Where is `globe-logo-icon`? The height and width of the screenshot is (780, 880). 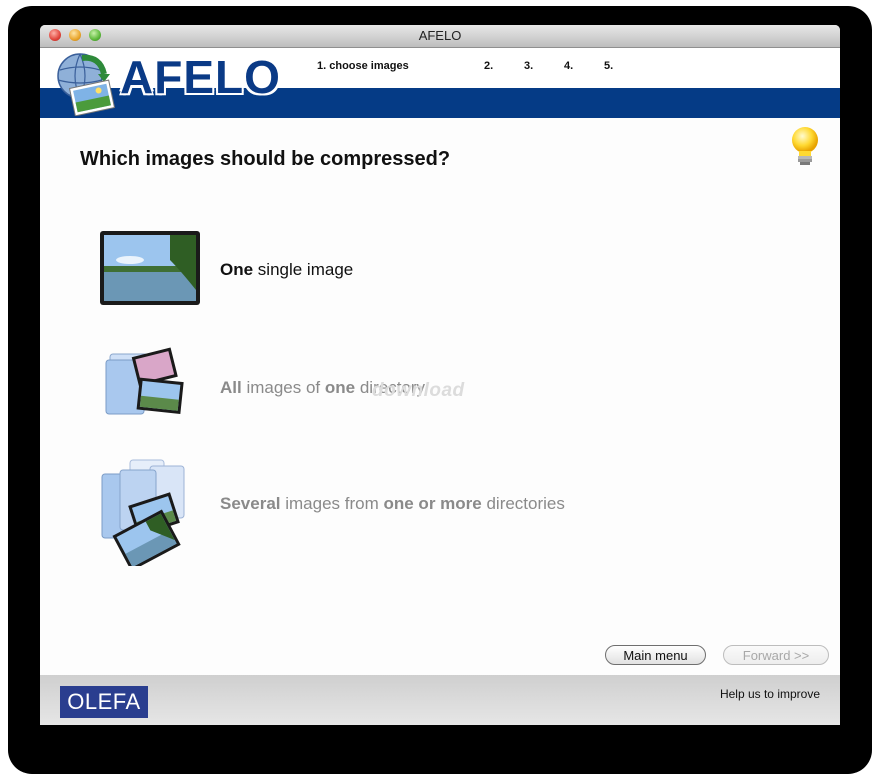
globe-logo-icon is located at coordinates (86, 84).